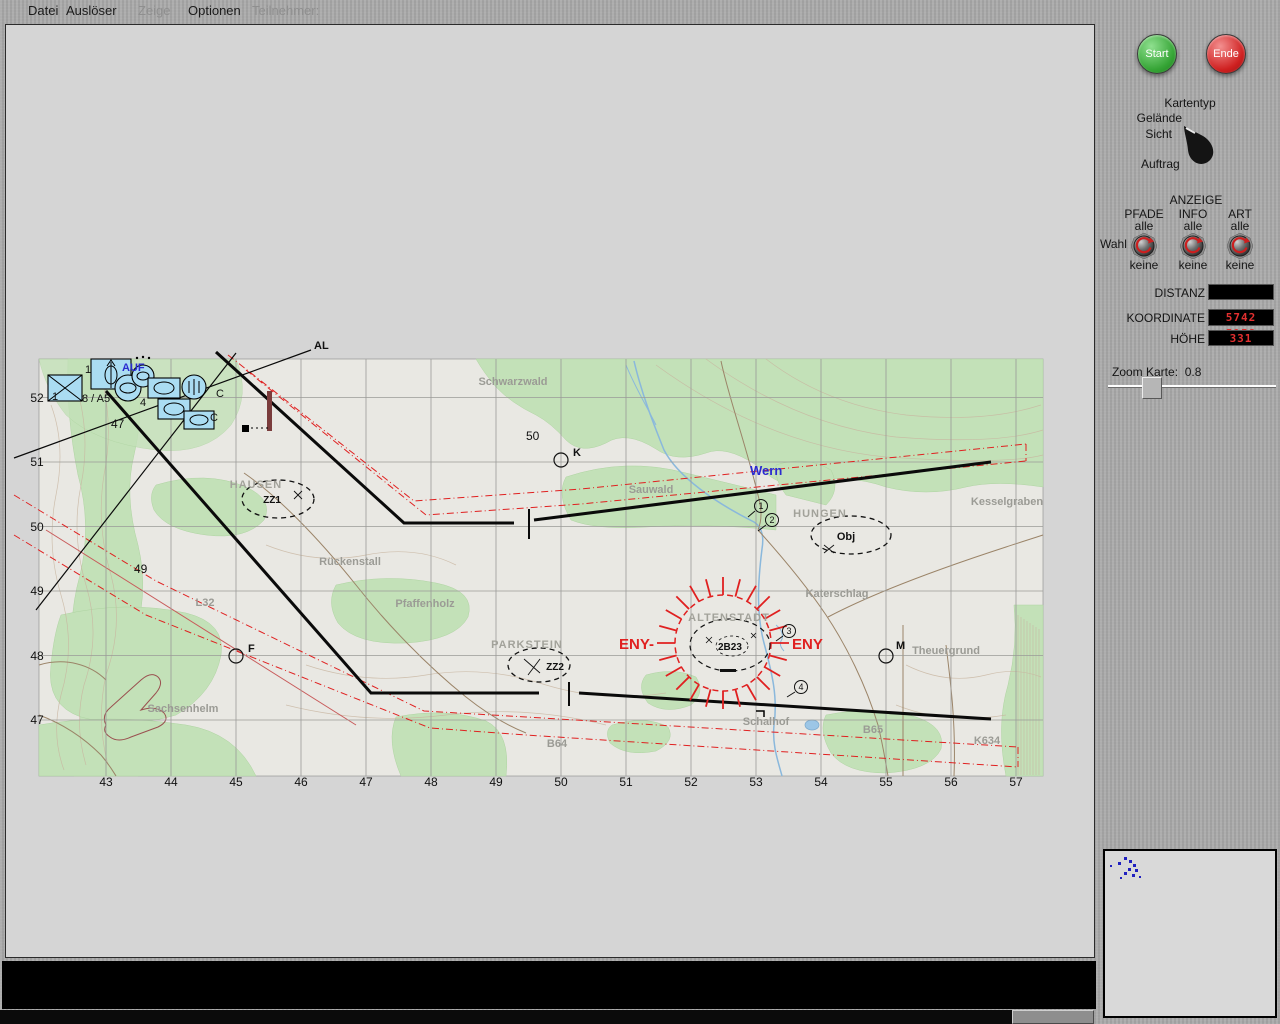 The width and height of the screenshot is (1280, 1024). Describe the element at coordinates (1240, 246) in the screenshot. I see `art-knob` at that location.